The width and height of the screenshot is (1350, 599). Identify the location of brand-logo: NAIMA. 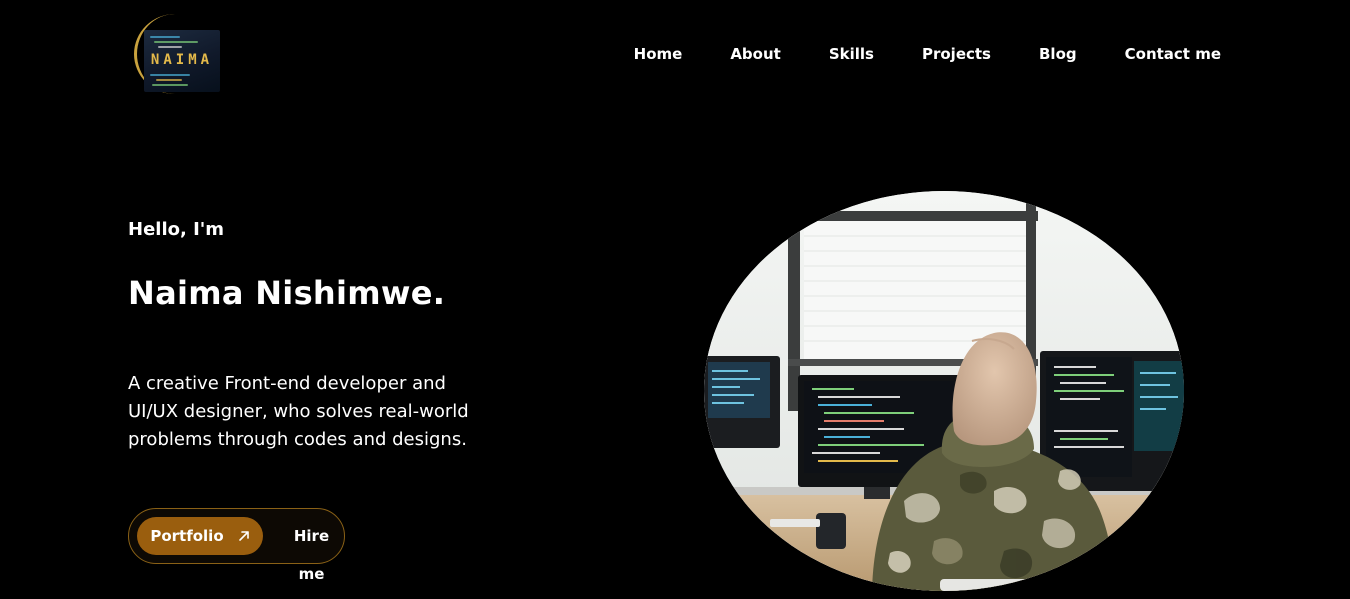
(178, 55).